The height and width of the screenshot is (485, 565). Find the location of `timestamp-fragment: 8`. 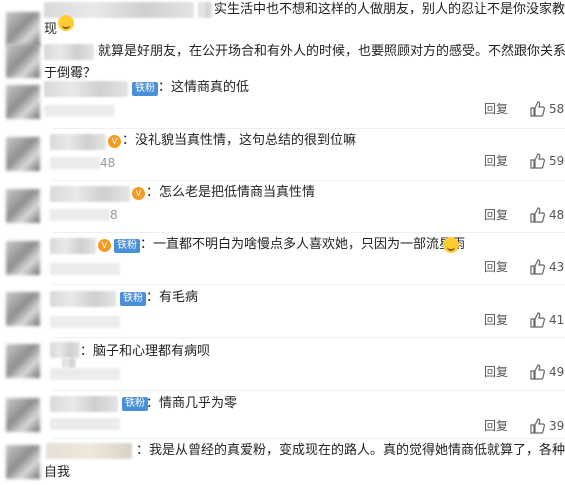

timestamp-fragment: 8 is located at coordinates (114, 215).